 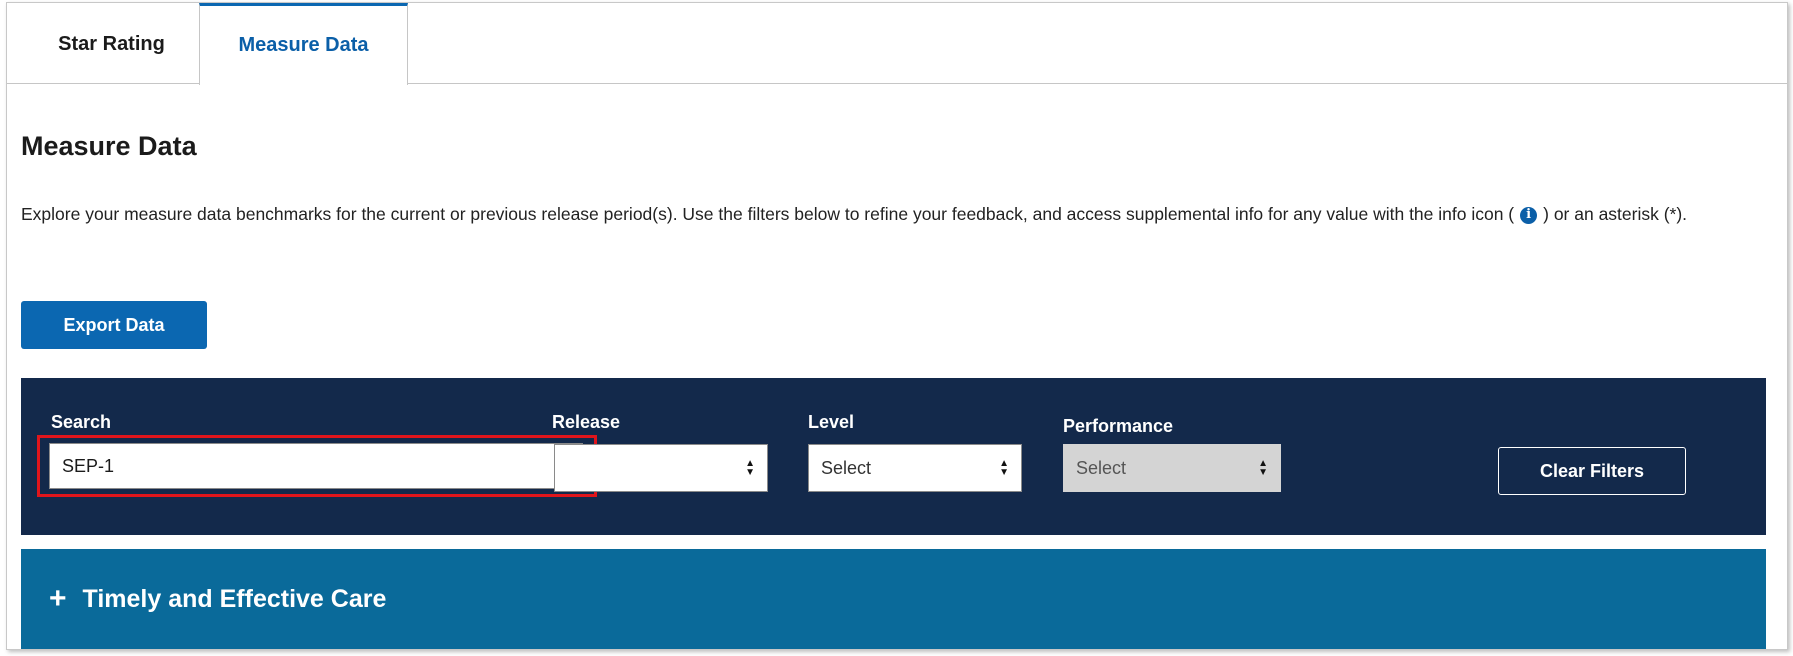 What do you see at coordinates (234, 598) in the screenshot?
I see `accordion-label: Timely and Effective Care` at bounding box center [234, 598].